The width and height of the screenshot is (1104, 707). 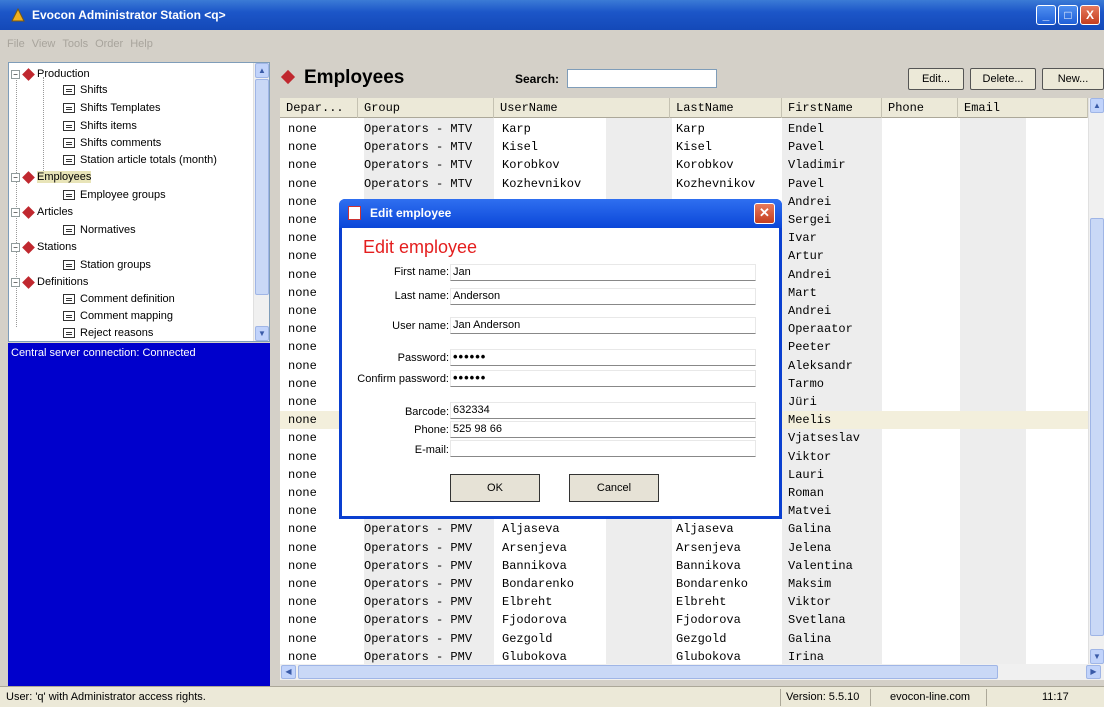 I want to click on password-field: ••••••, so click(x=603, y=357).